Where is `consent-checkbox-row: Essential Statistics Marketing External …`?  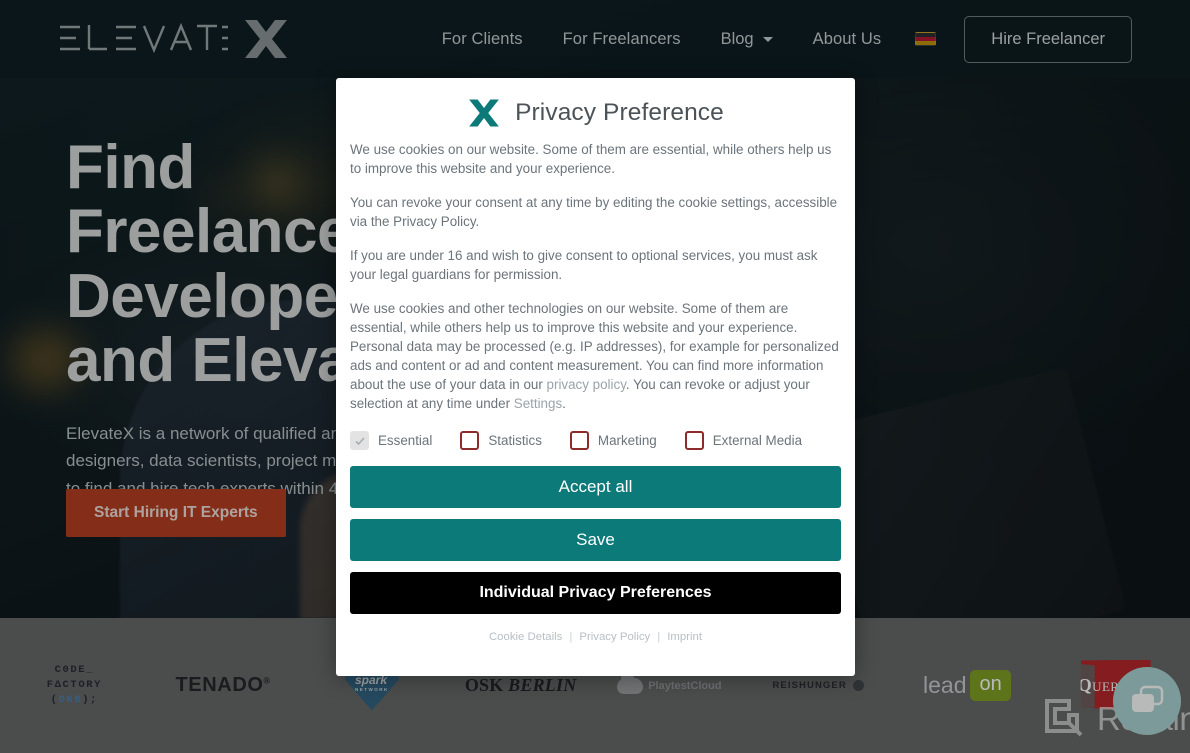 consent-checkbox-row: Essential Statistics Marketing External … is located at coordinates (595, 437).